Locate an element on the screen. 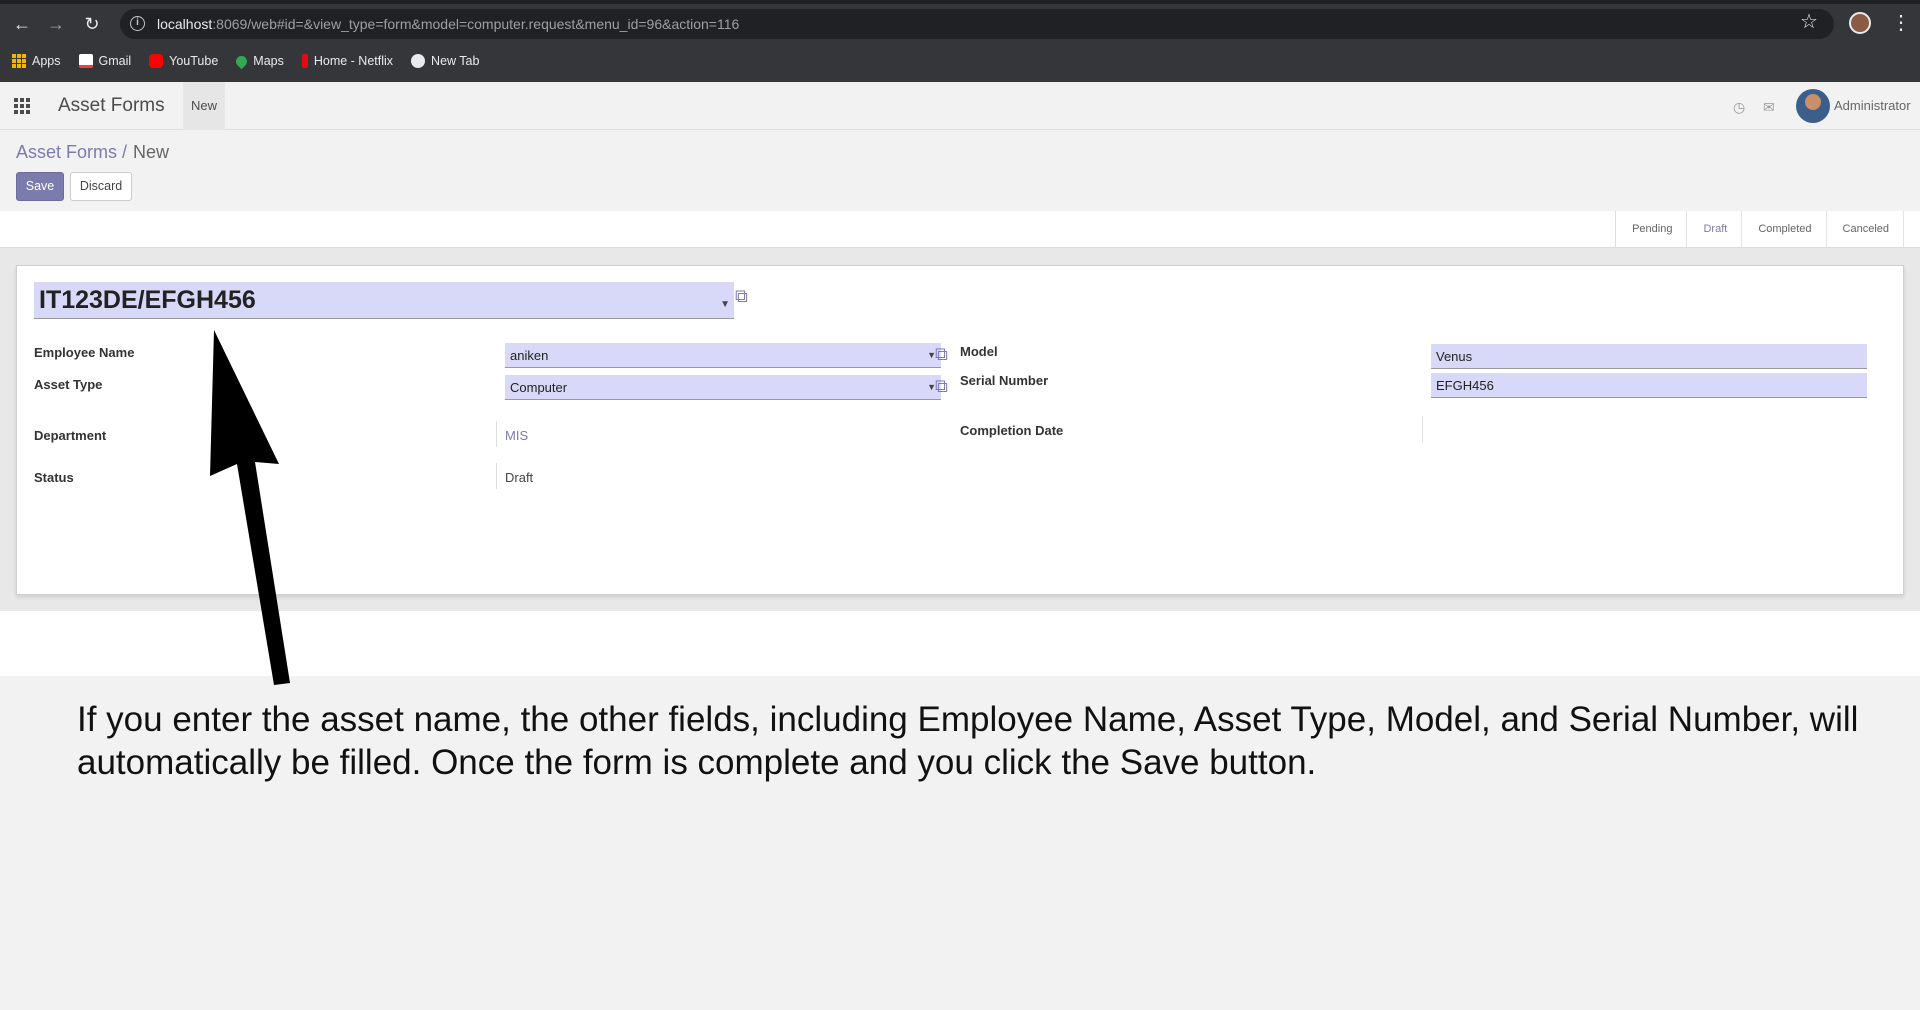 This screenshot has width=1920, height=1010. back-icon: ← is located at coordinates (22, 24).